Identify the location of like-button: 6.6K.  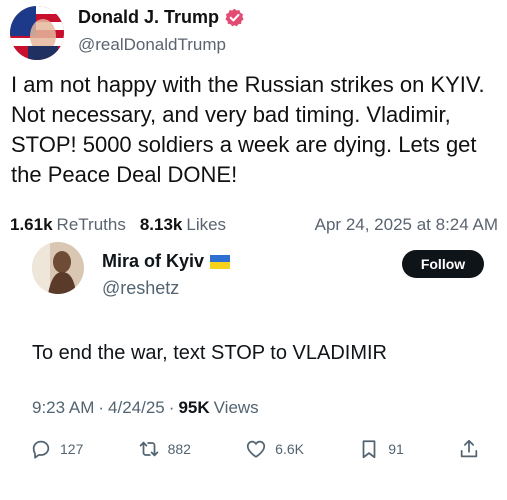
(274, 449).